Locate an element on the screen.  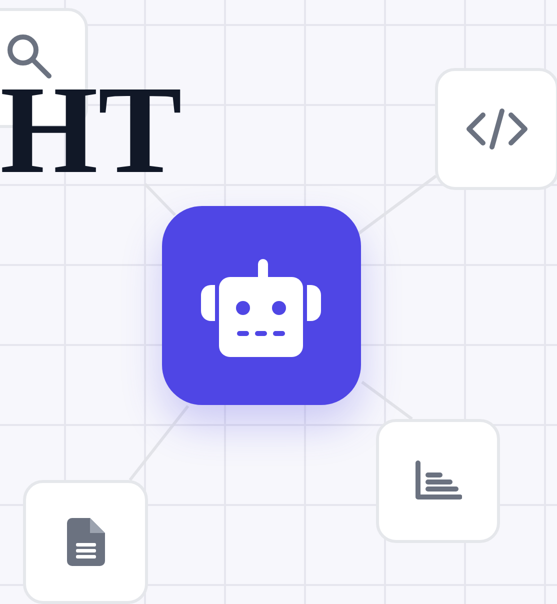
connector-line is located at coordinates (160, 199).